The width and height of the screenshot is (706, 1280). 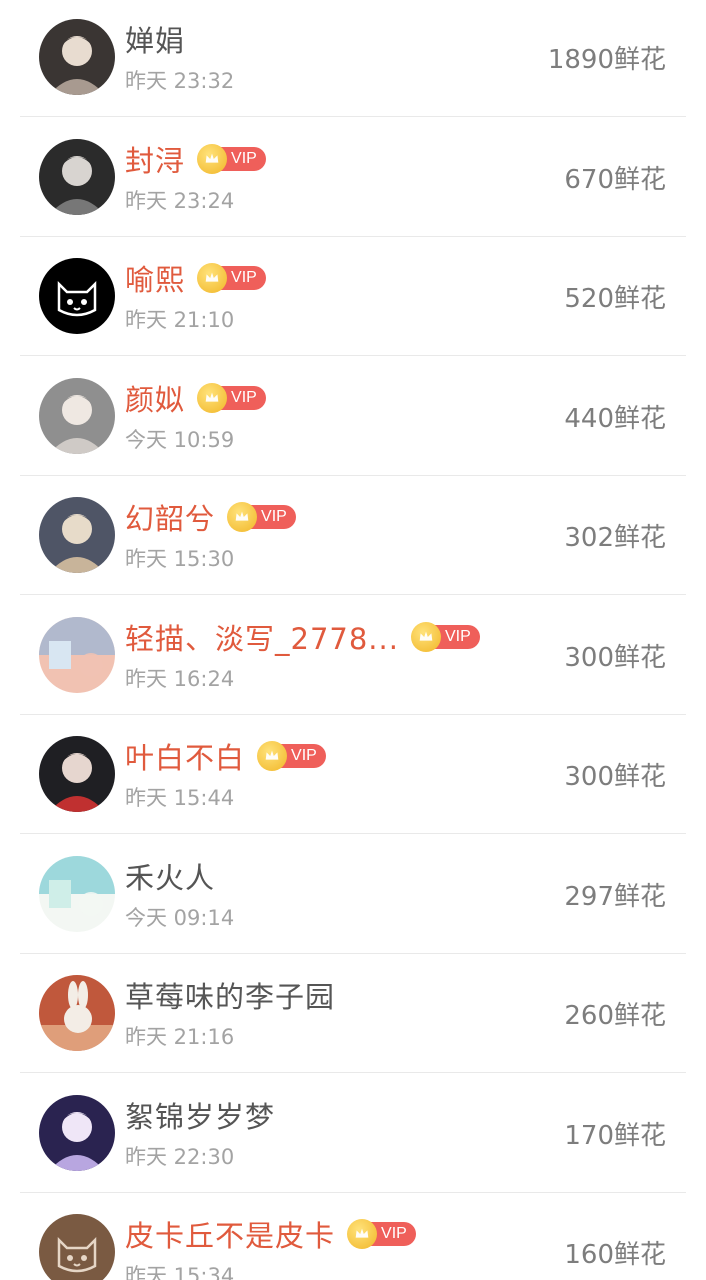 I want to click on list-item: 轻描、淡写_2778... VIP 昨天 16:24 300鲜花, so click(x=353, y=656).